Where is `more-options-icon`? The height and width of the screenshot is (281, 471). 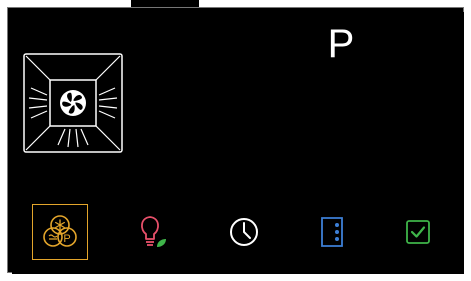 more-options-icon is located at coordinates (332, 232).